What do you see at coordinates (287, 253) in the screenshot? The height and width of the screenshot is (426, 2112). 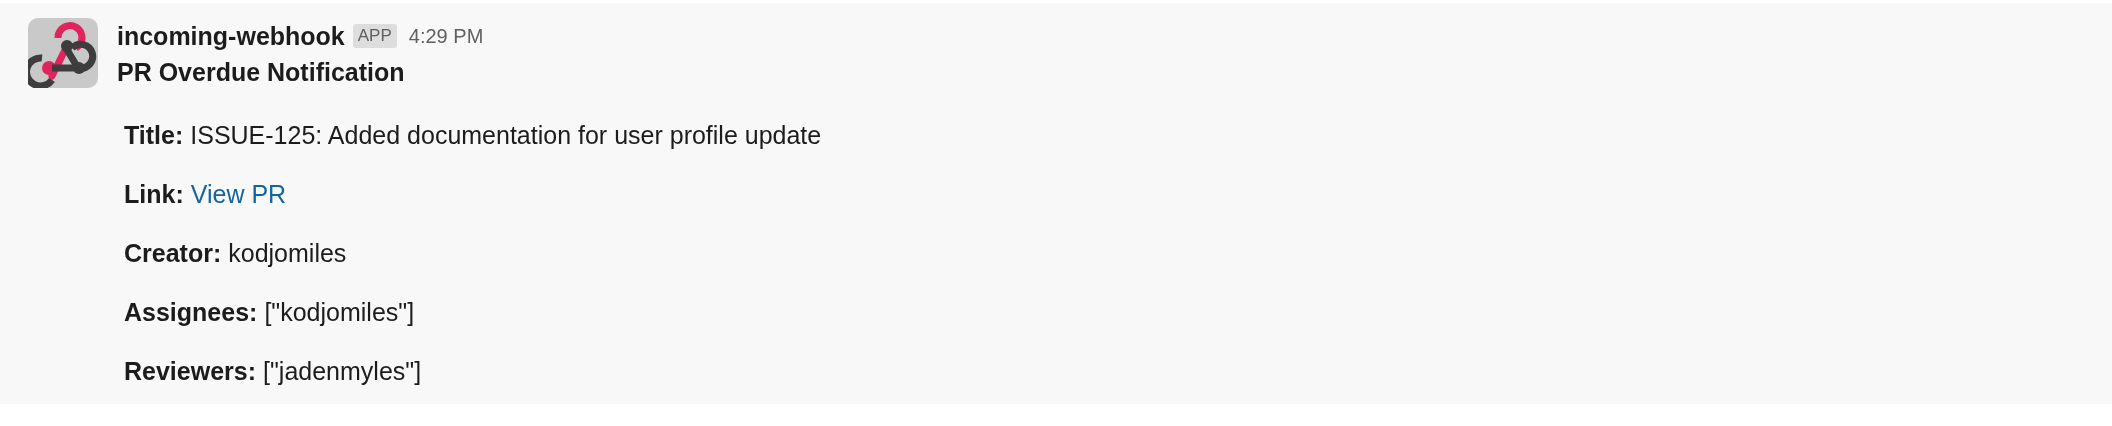 I see `field-value: kodjomiles` at bounding box center [287, 253].